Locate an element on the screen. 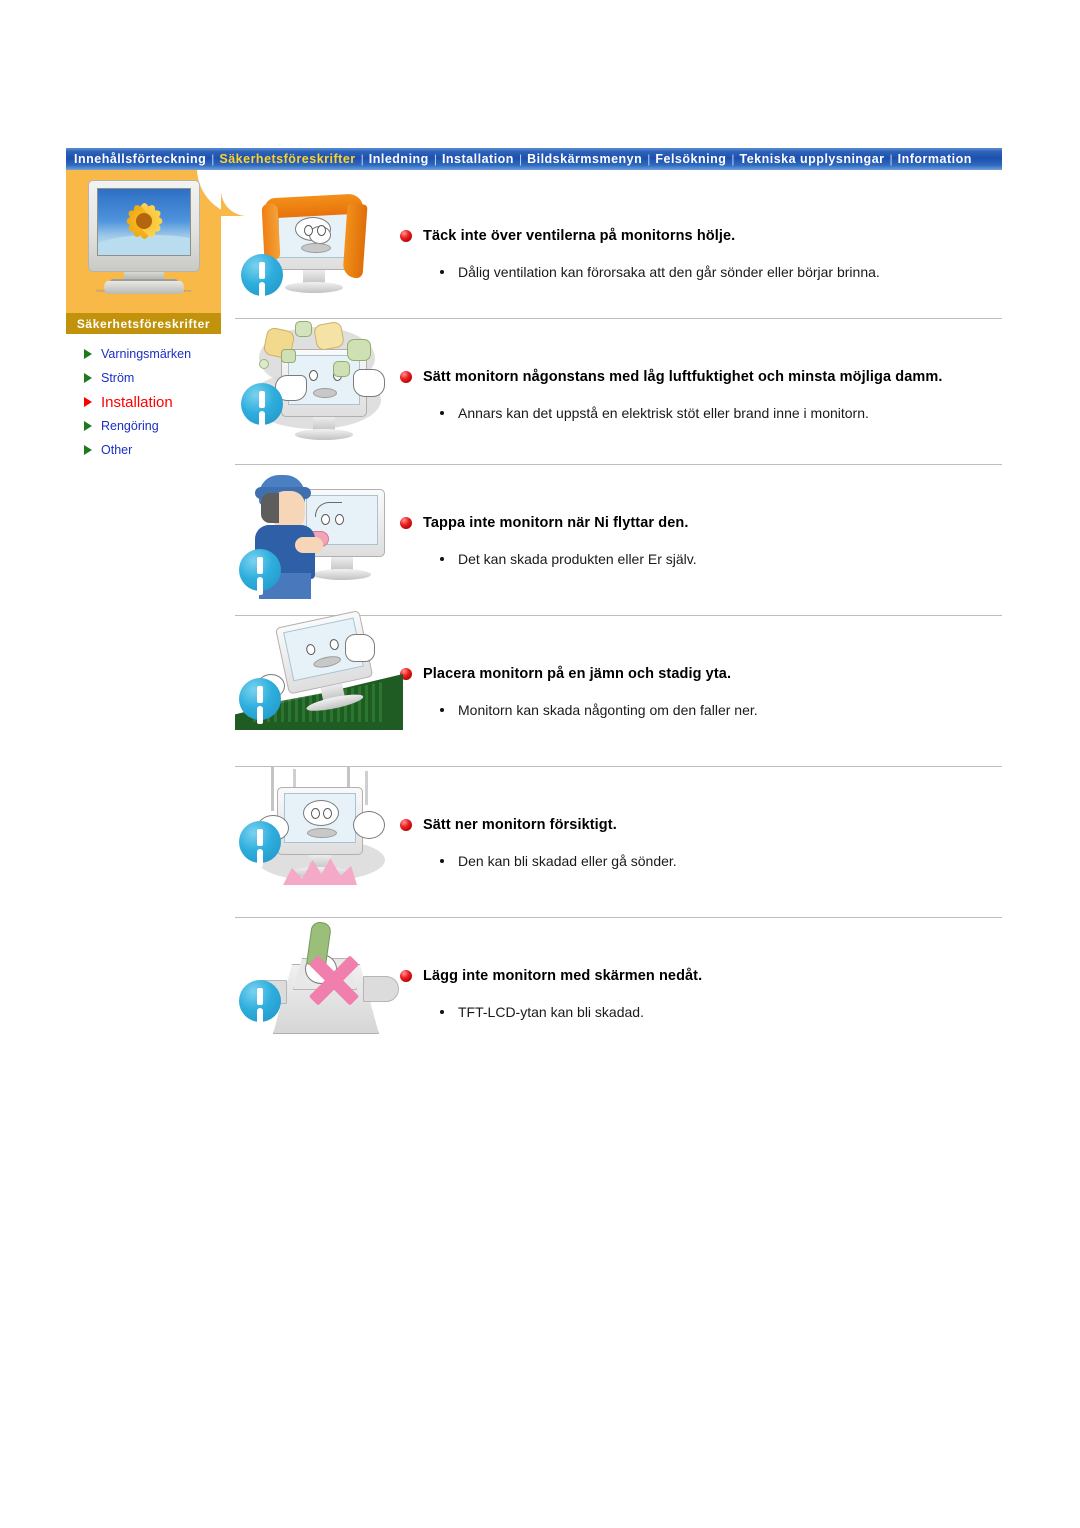  safety-detail-text: Den kan bli skadad eller gå sönder. is located at coordinates (567, 861).